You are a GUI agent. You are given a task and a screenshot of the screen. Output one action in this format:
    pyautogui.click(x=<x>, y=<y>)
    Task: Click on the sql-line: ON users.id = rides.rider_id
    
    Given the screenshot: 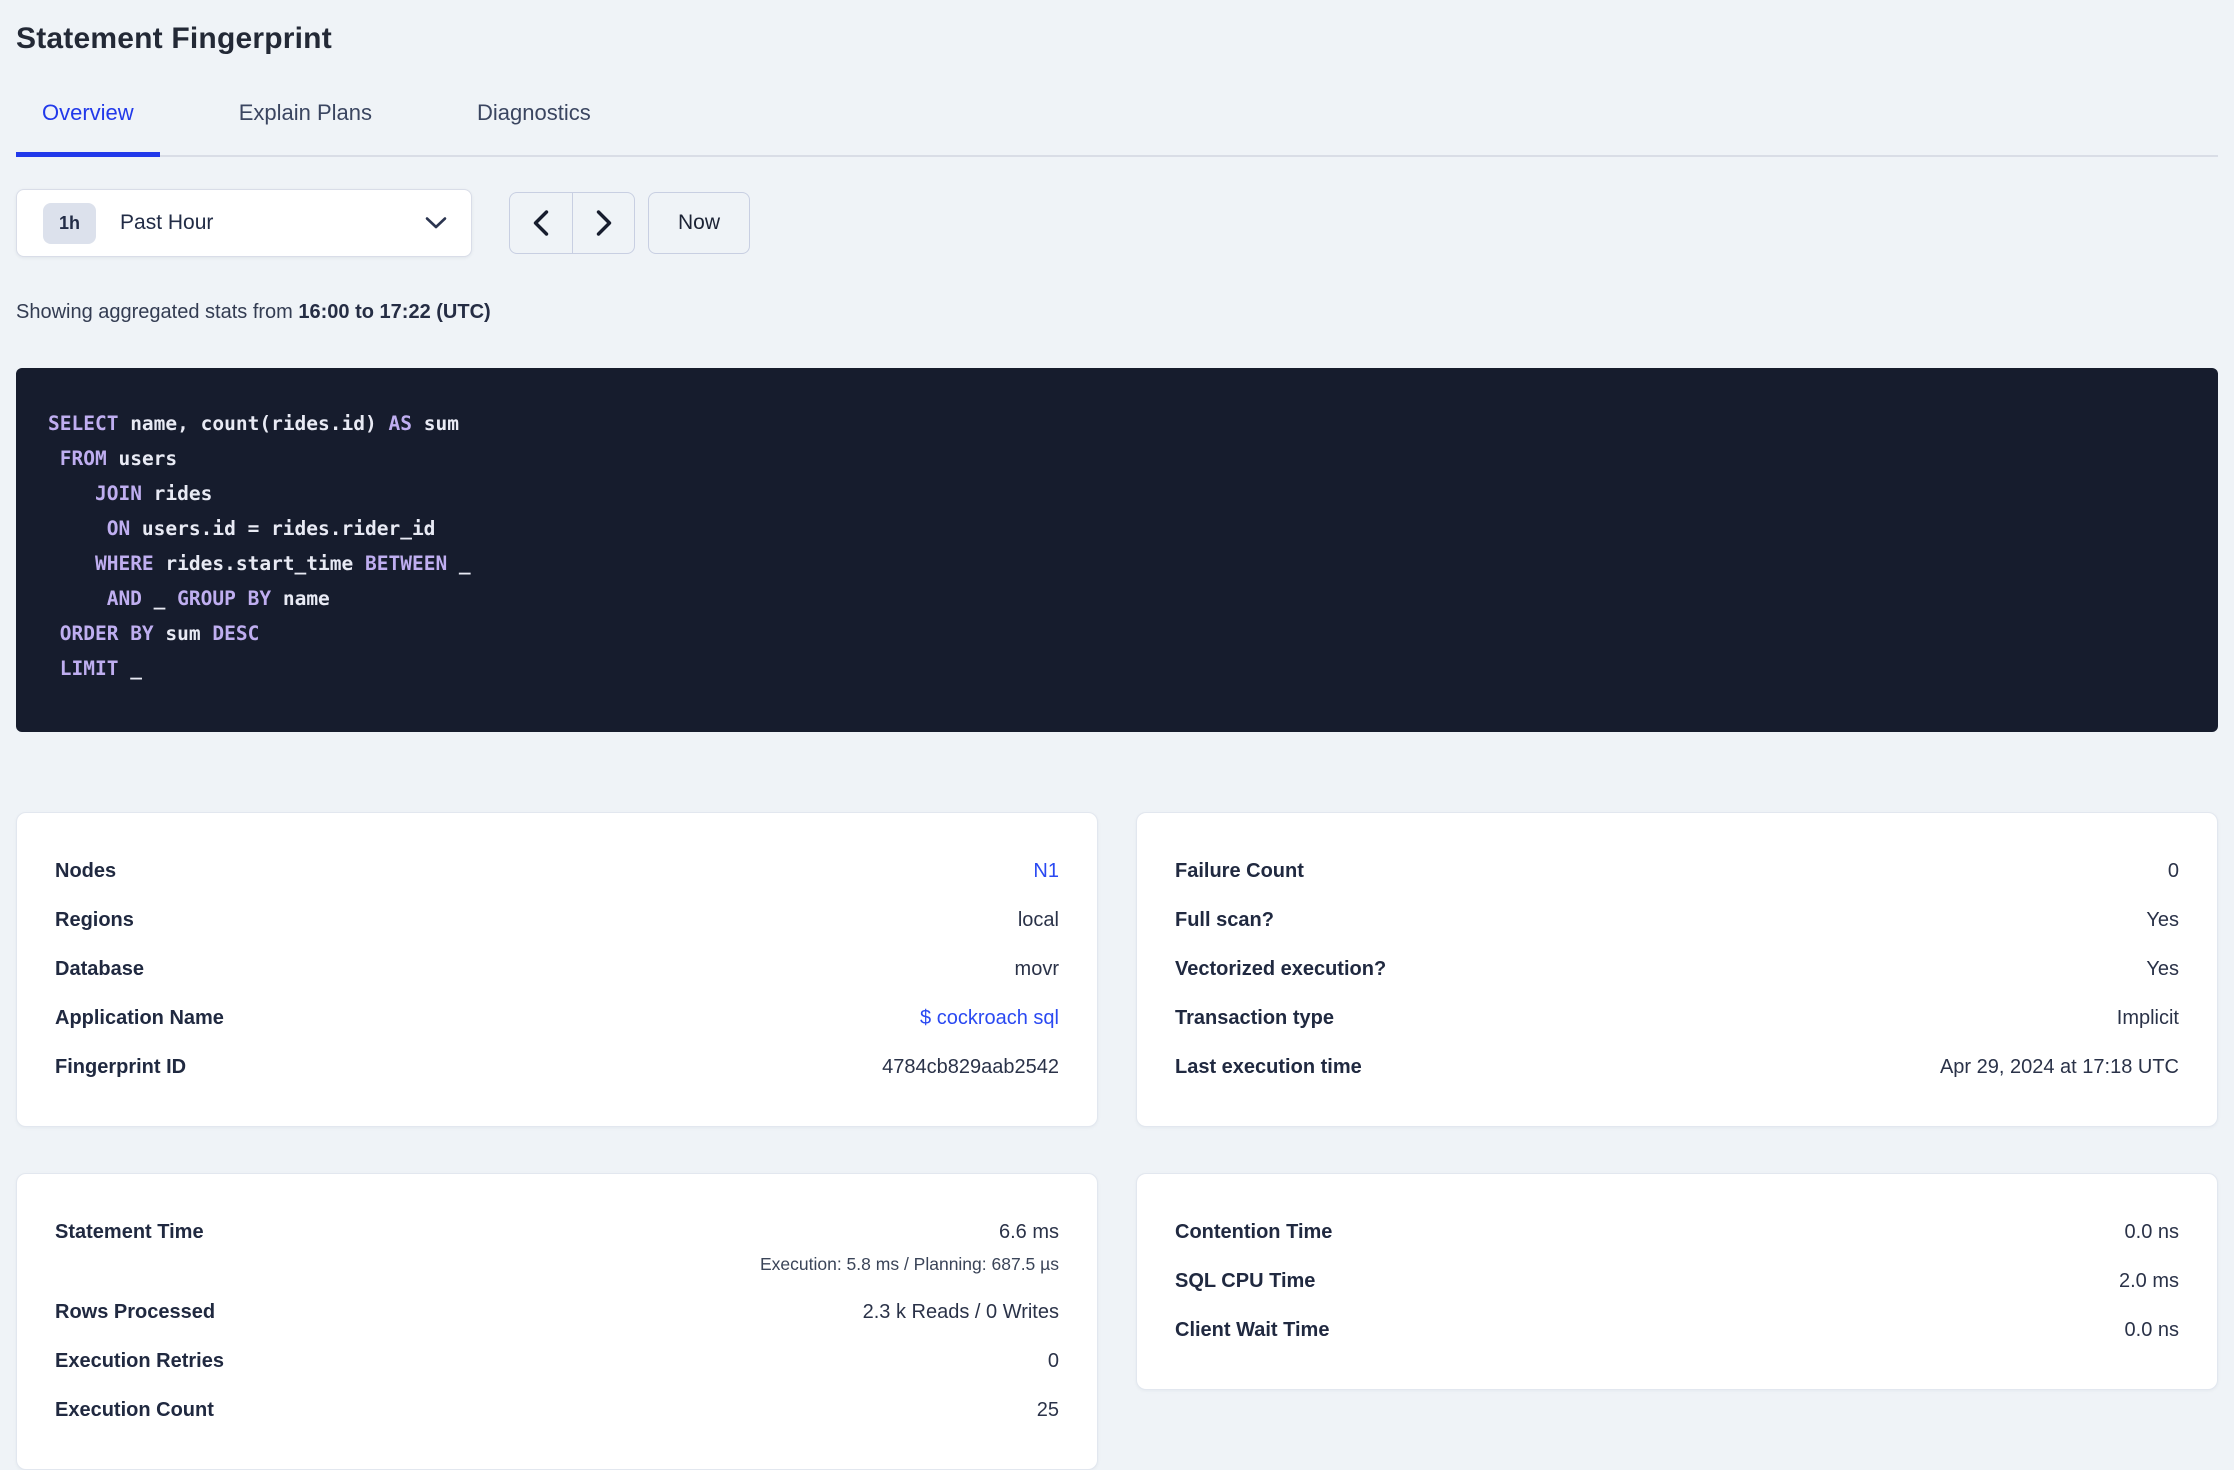 What is the action you would take?
    pyautogui.click(x=271, y=528)
    